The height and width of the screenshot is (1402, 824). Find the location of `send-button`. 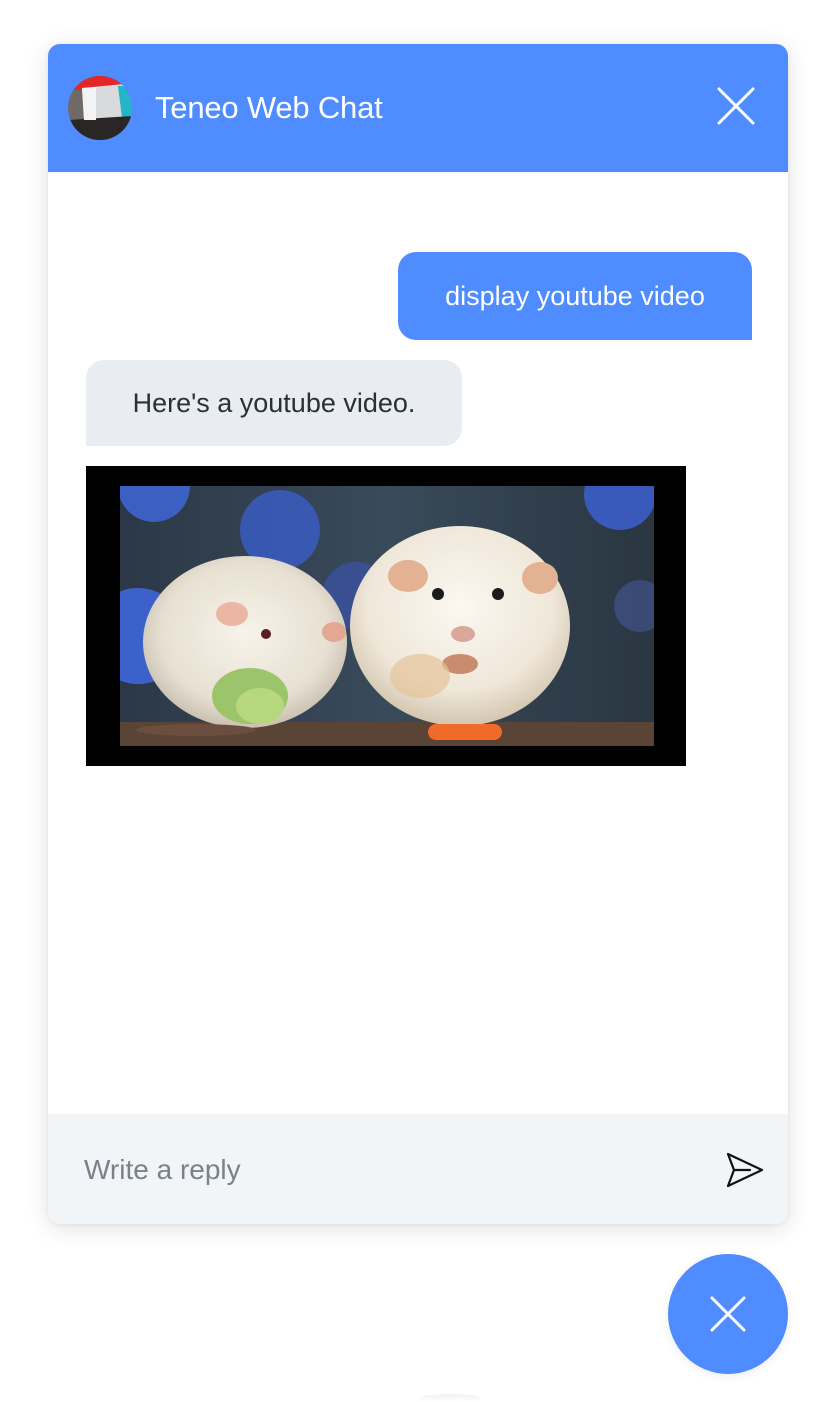

send-button is located at coordinates (744, 1170).